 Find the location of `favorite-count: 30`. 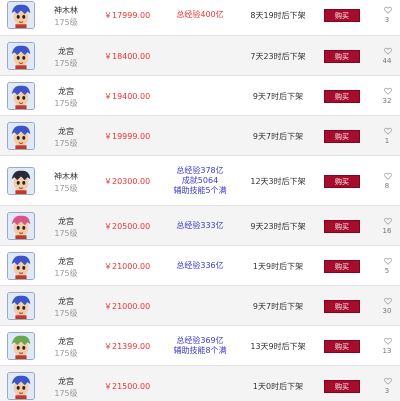

favorite-count: 30 is located at coordinates (387, 311).